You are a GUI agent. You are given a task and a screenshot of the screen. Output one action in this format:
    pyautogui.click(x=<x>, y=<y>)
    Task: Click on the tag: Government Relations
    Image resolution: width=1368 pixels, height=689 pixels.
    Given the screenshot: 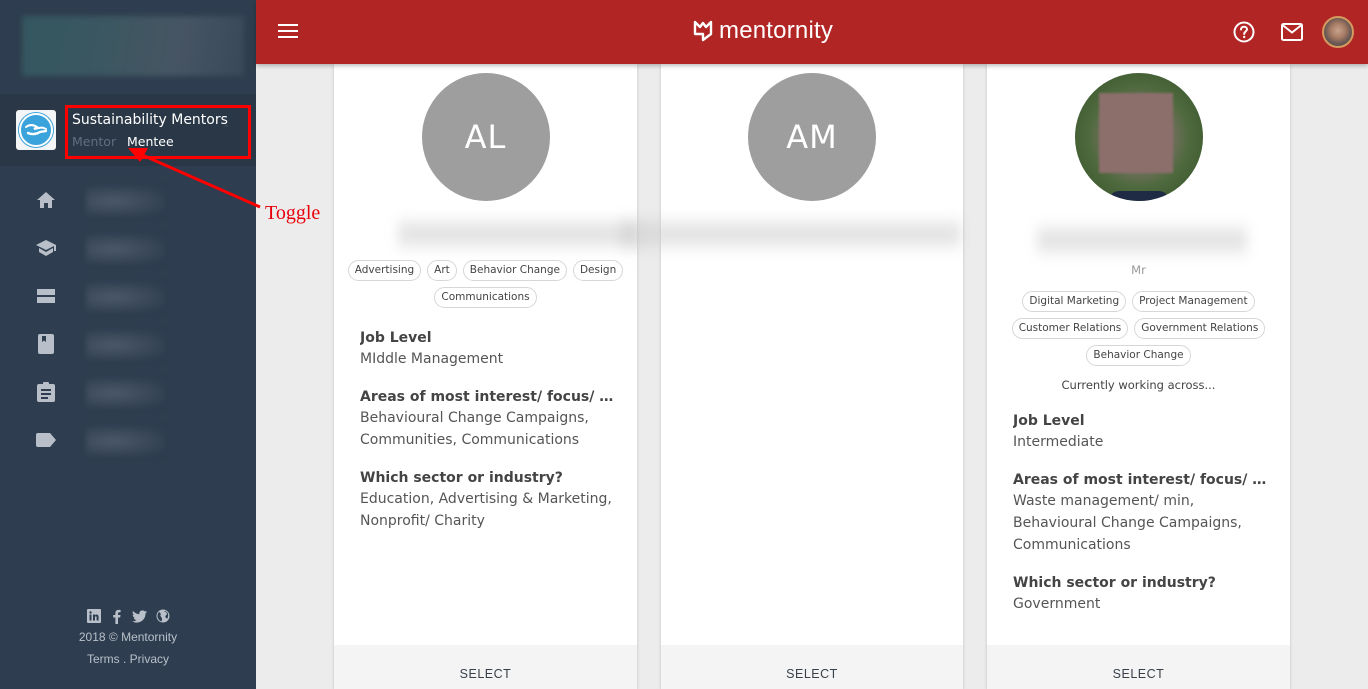 What is the action you would take?
    pyautogui.click(x=1200, y=328)
    